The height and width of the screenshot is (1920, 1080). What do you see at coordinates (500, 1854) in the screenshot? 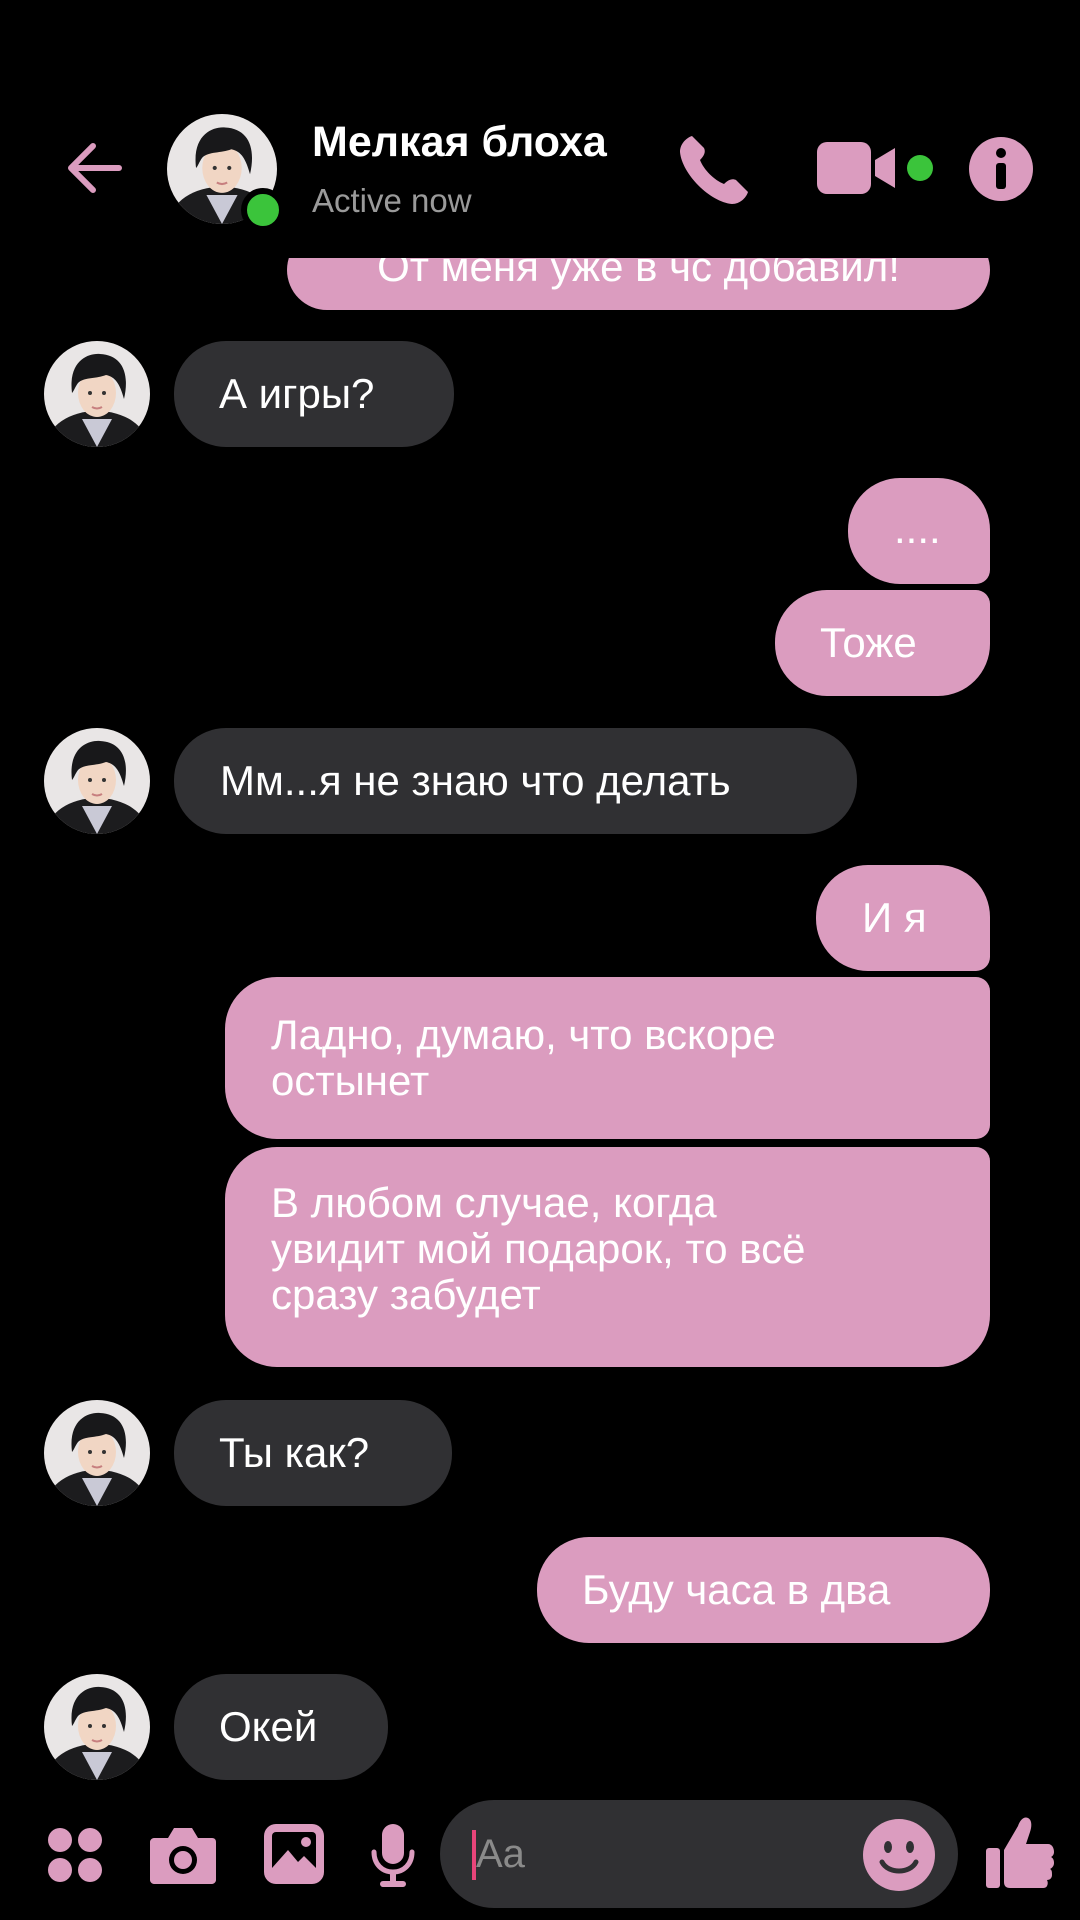
I see `message-input-placeholder: Aa` at bounding box center [500, 1854].